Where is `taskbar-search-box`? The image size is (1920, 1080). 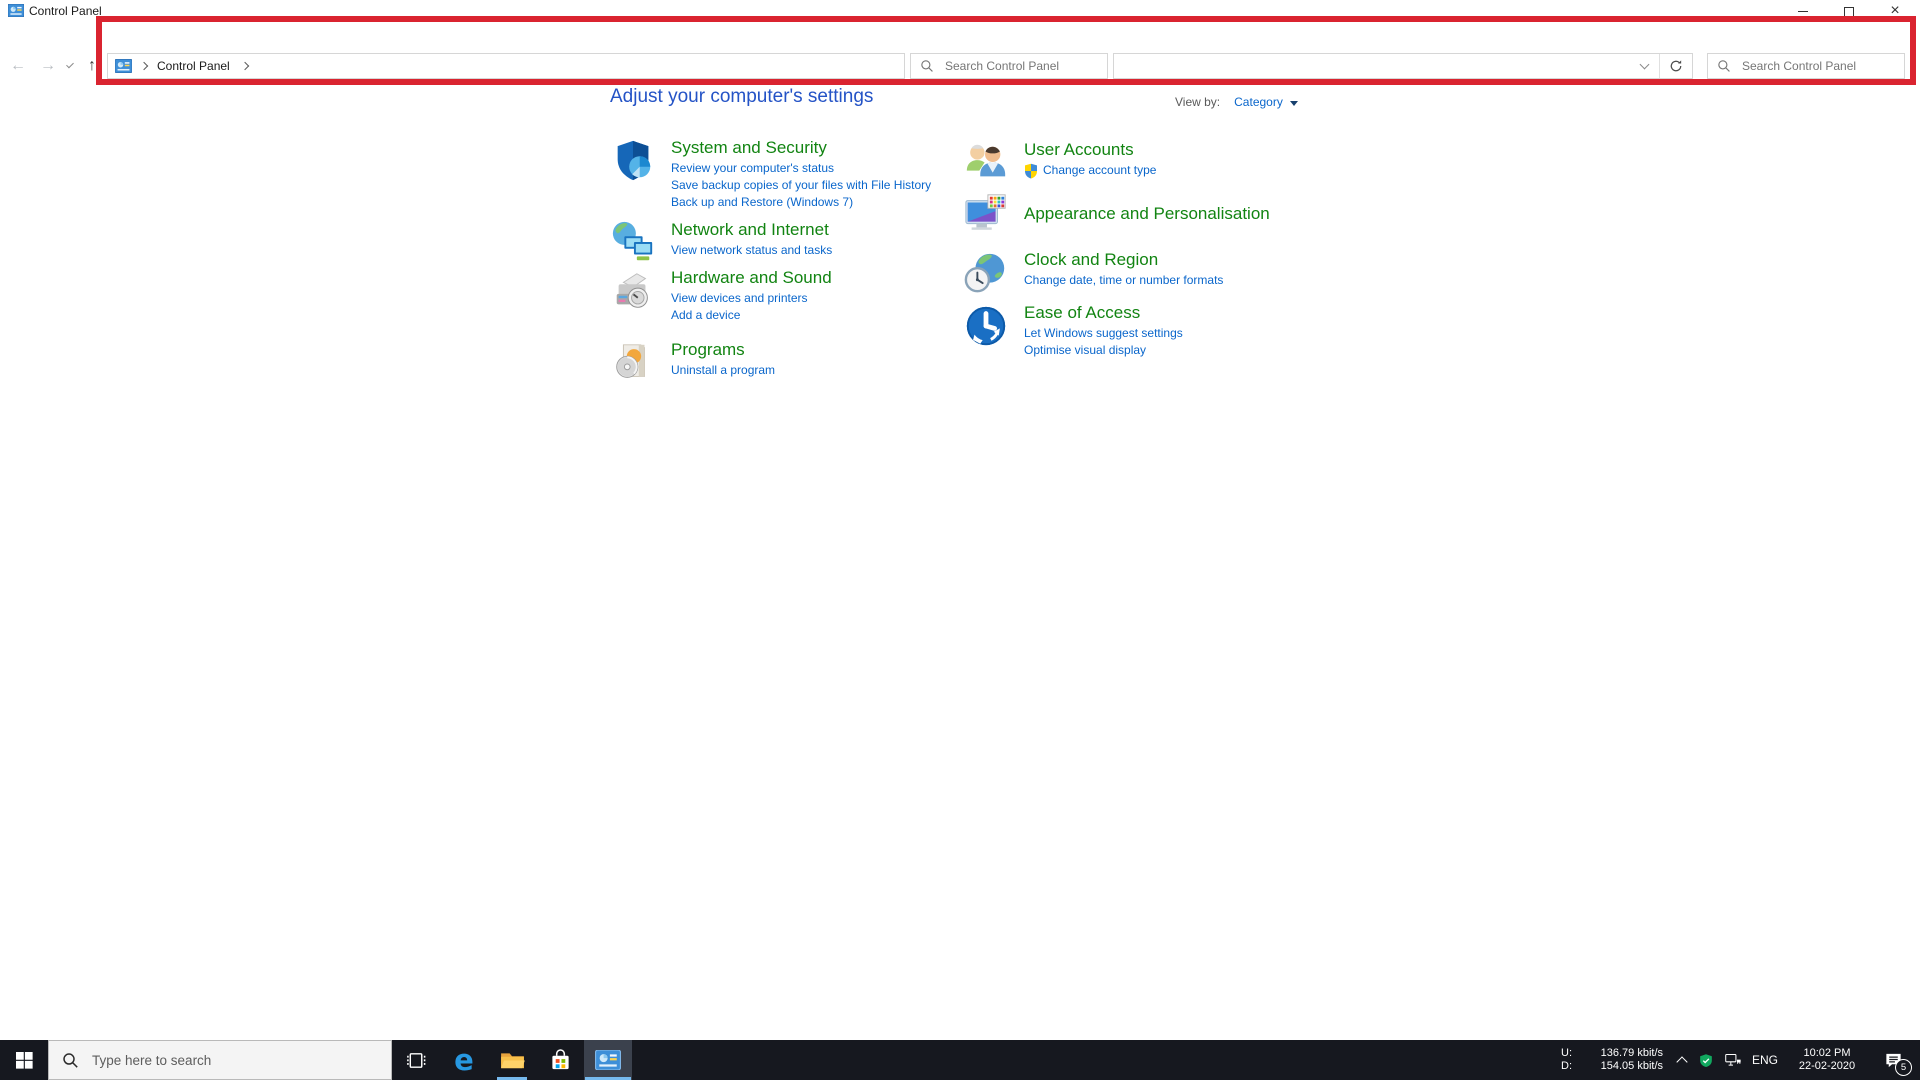
taskbar-search-box is located at coordinates (220, 1060).